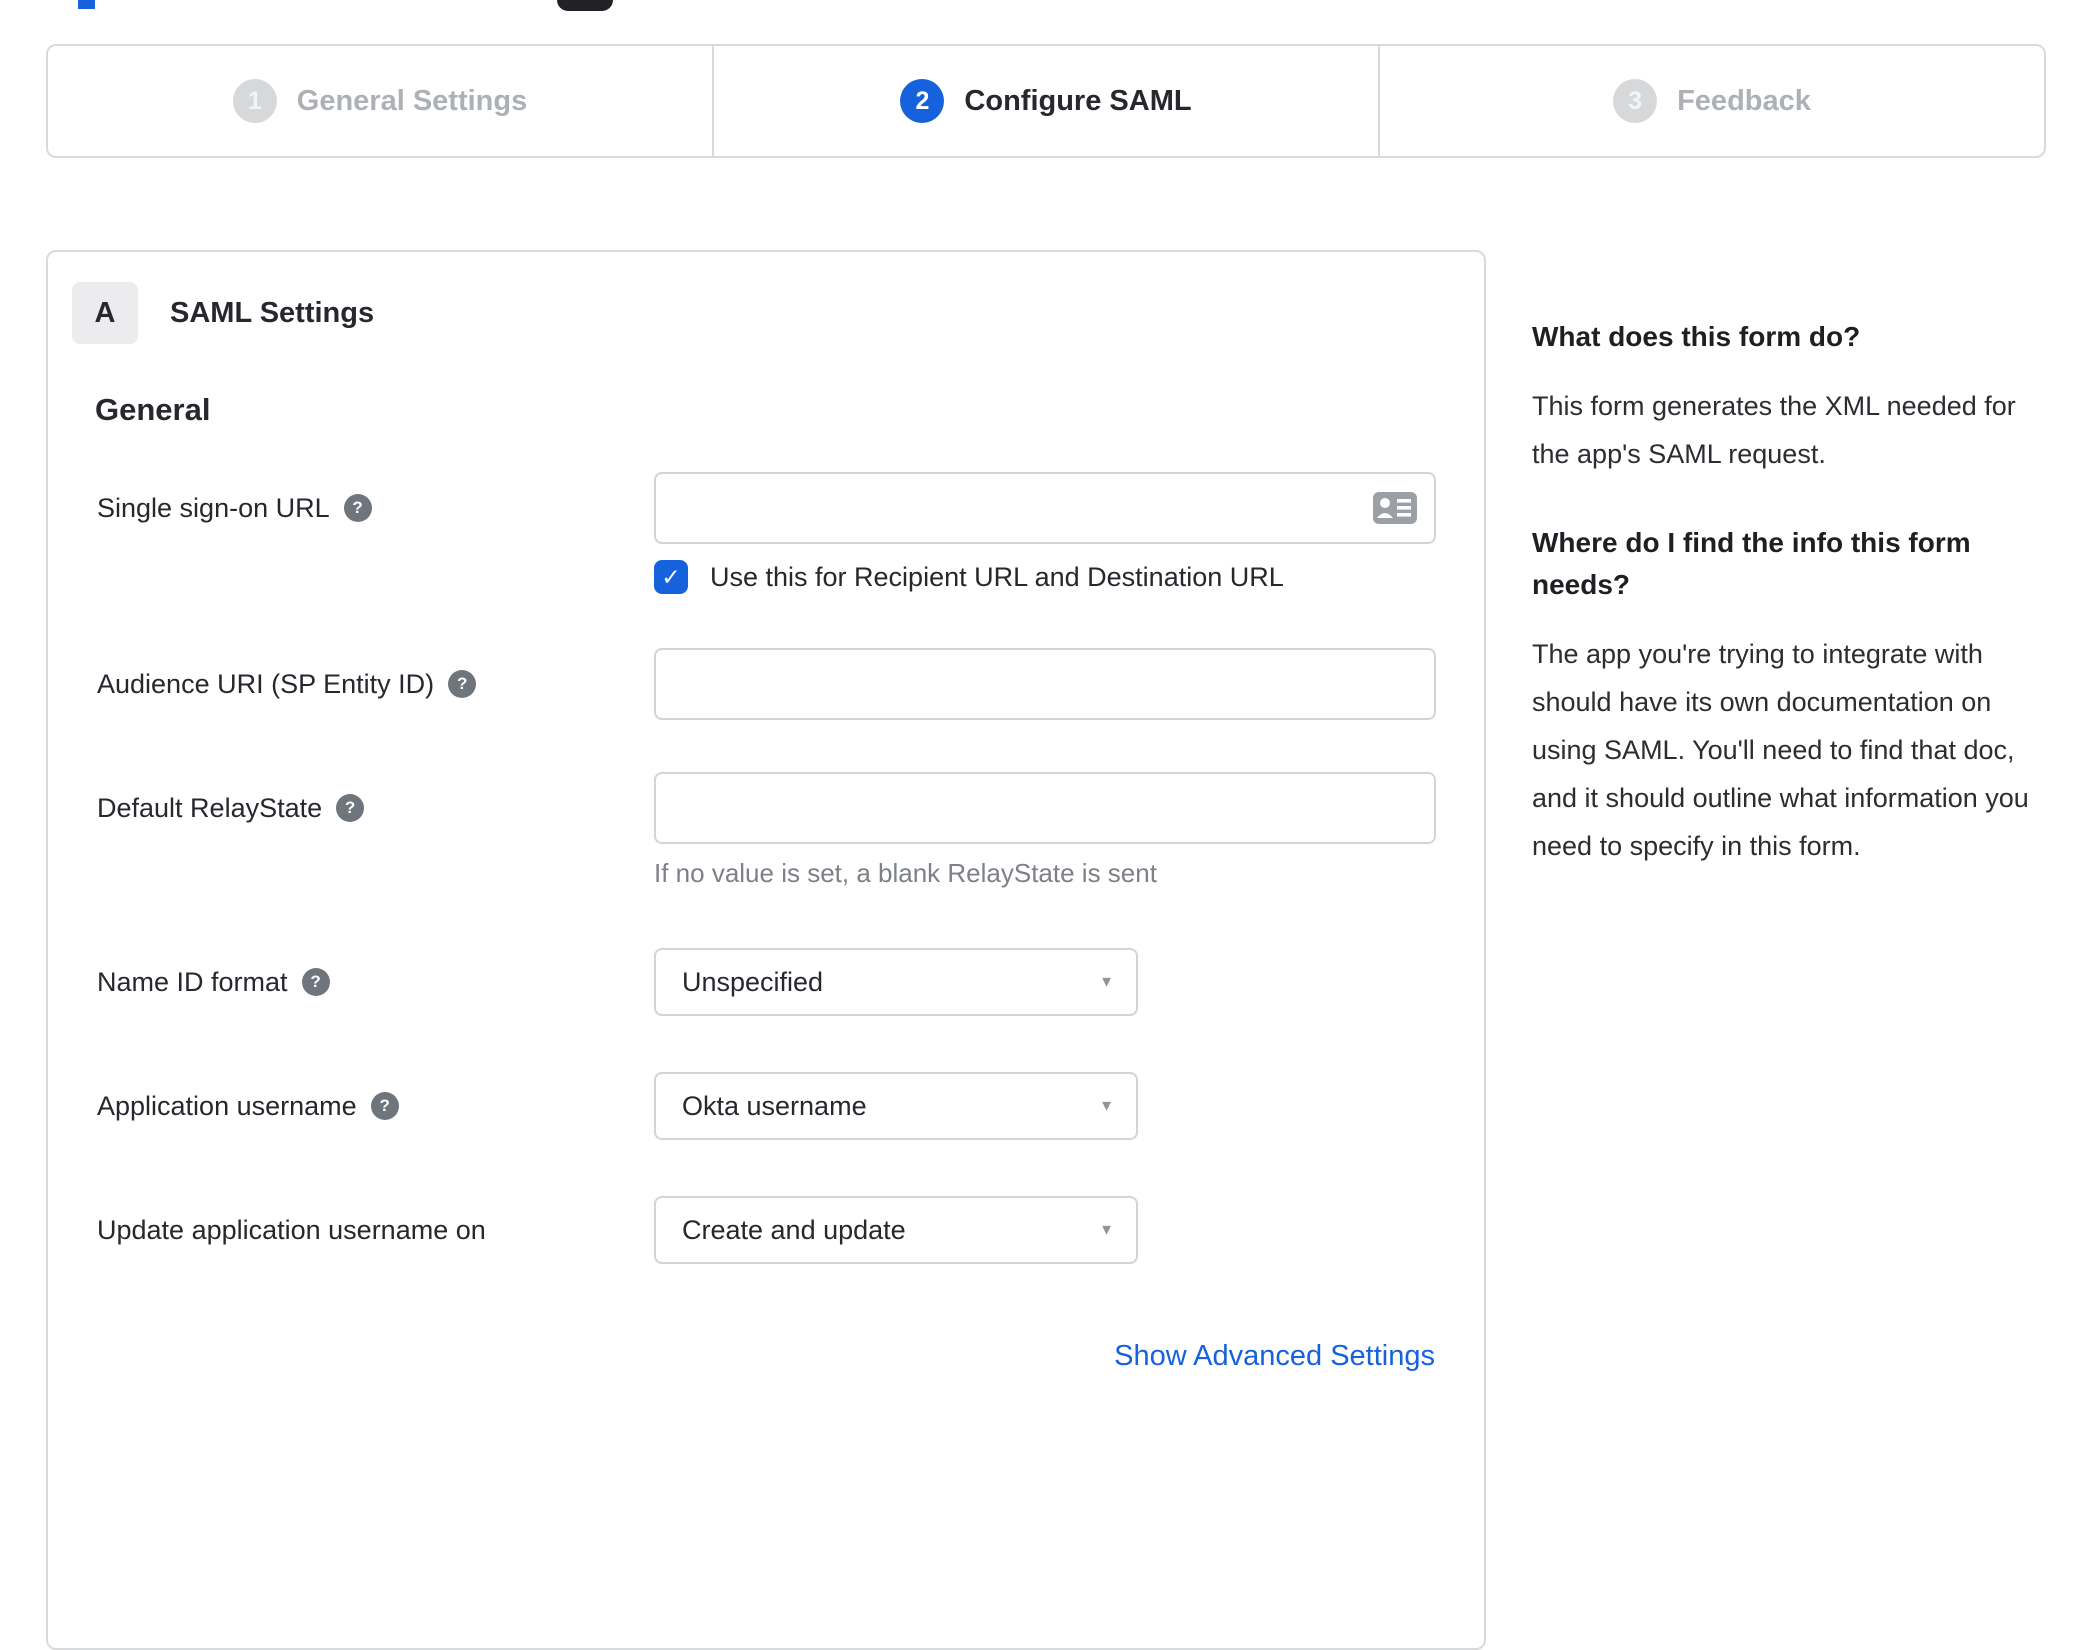  Describe the element at coordinates (896, 1106) in the screenshot. I see `application-username-select: Okta username ▼` at that location.